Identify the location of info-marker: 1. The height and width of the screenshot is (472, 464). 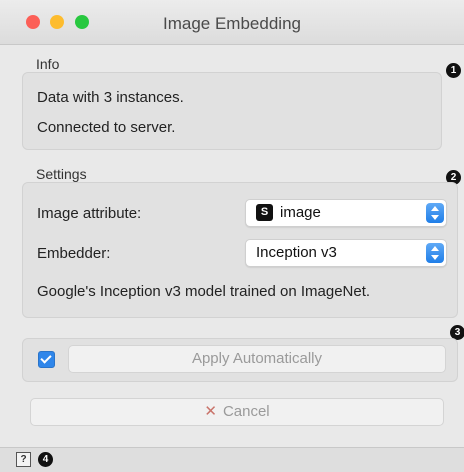
(453, 70).